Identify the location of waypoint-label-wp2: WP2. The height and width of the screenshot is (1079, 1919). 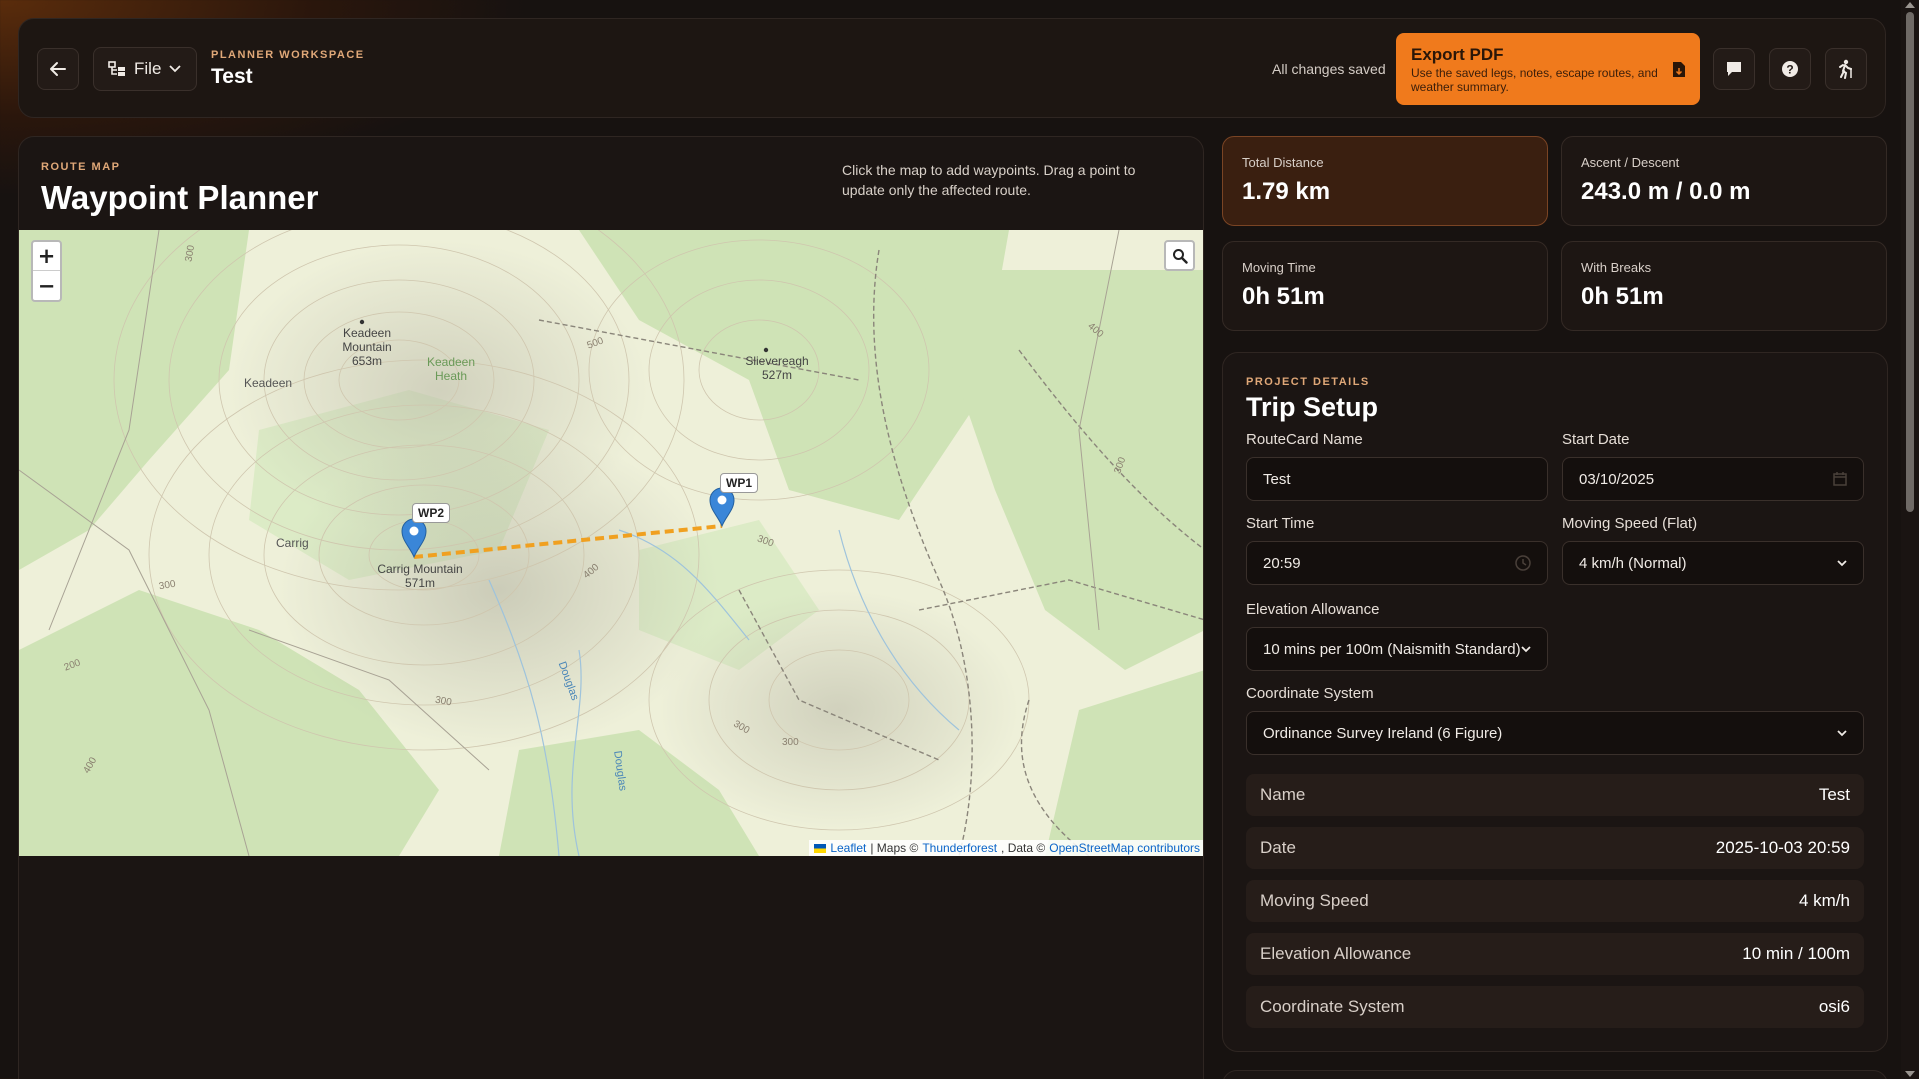
(431, 513).